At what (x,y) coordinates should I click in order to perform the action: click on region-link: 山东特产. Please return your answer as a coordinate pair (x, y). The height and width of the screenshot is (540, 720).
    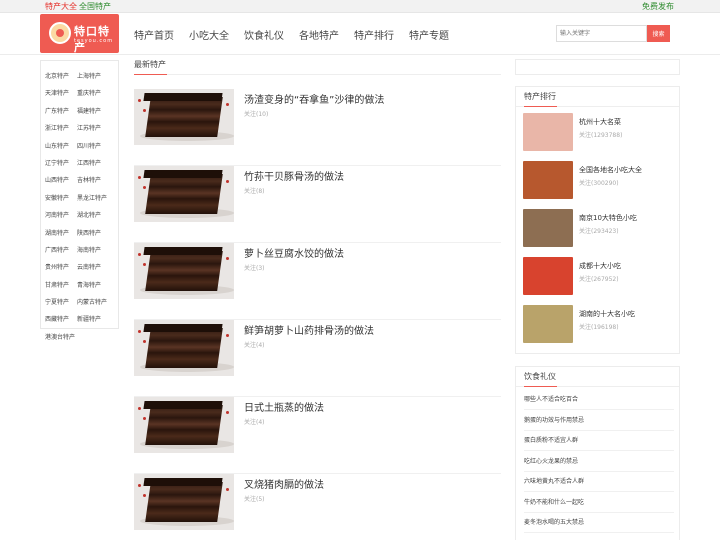
    Looking at the image, I should click on (61, 147).